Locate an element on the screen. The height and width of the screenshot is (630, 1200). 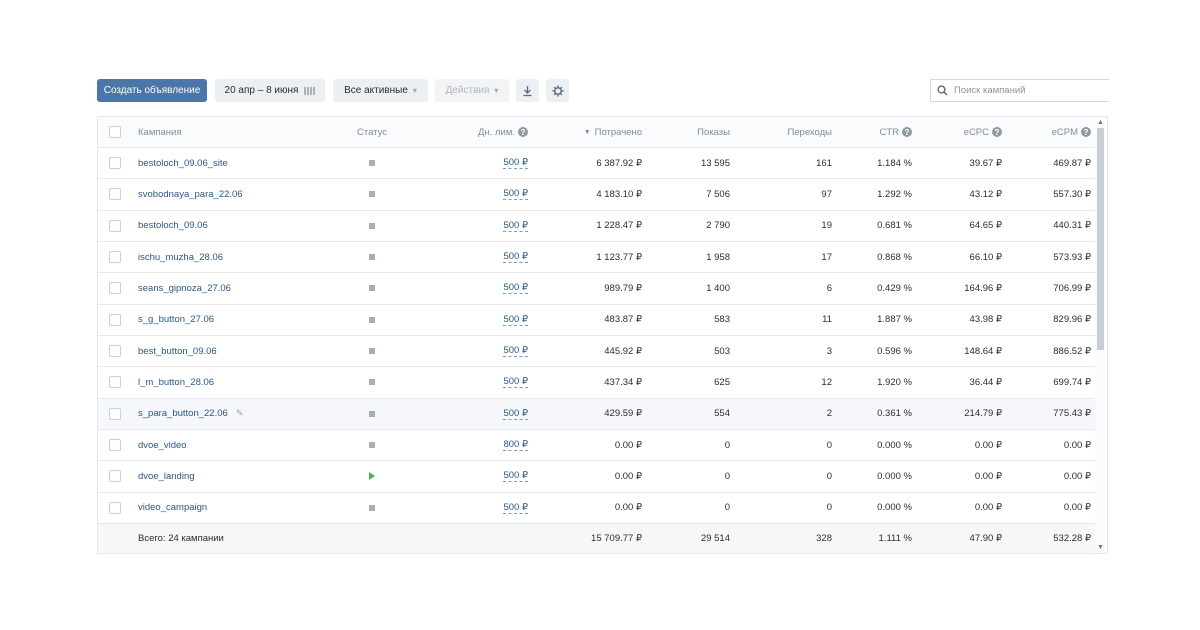
table-scrollbar: ▲ ▼ is located at coordinates (1100, 335).